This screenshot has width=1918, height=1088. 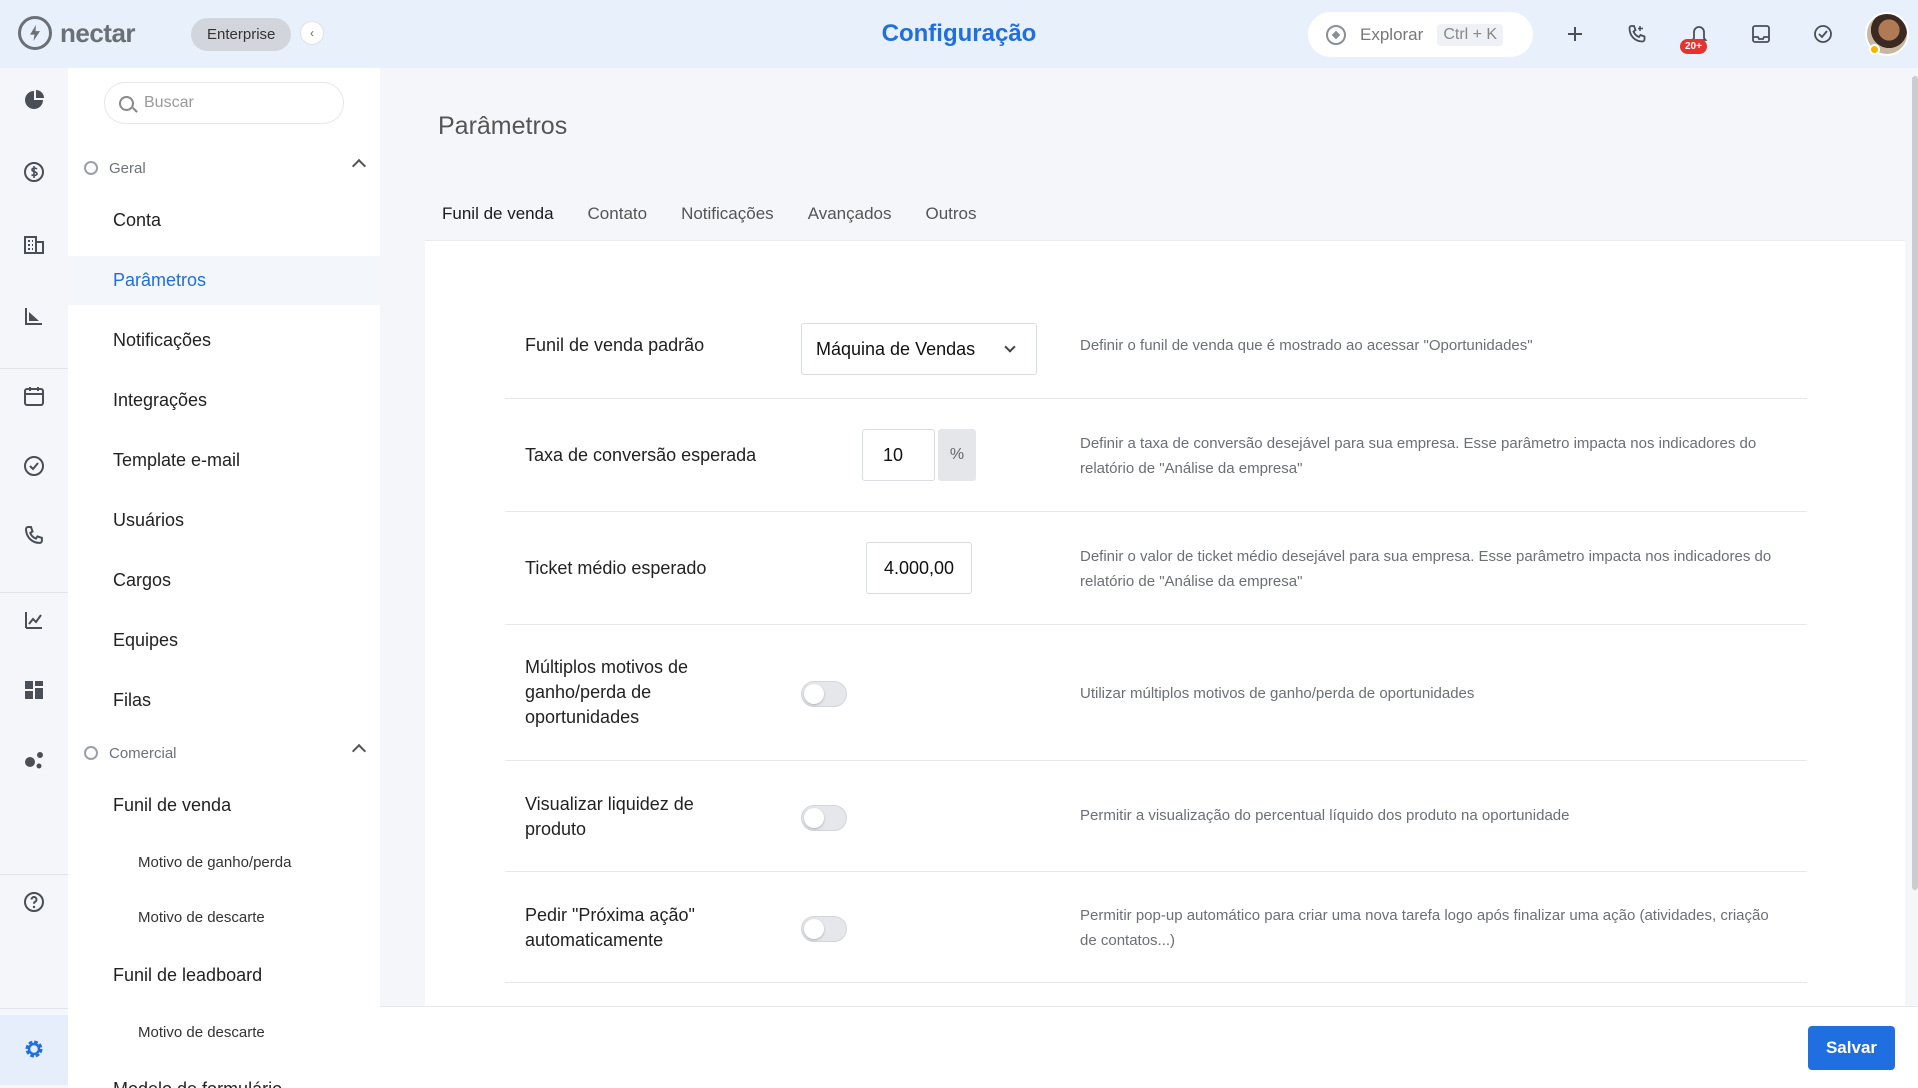 What do you see at coordinates (1823, 34) in the screenshot?
I see `tasks-check-icon` at bounding box center [1823, 34].